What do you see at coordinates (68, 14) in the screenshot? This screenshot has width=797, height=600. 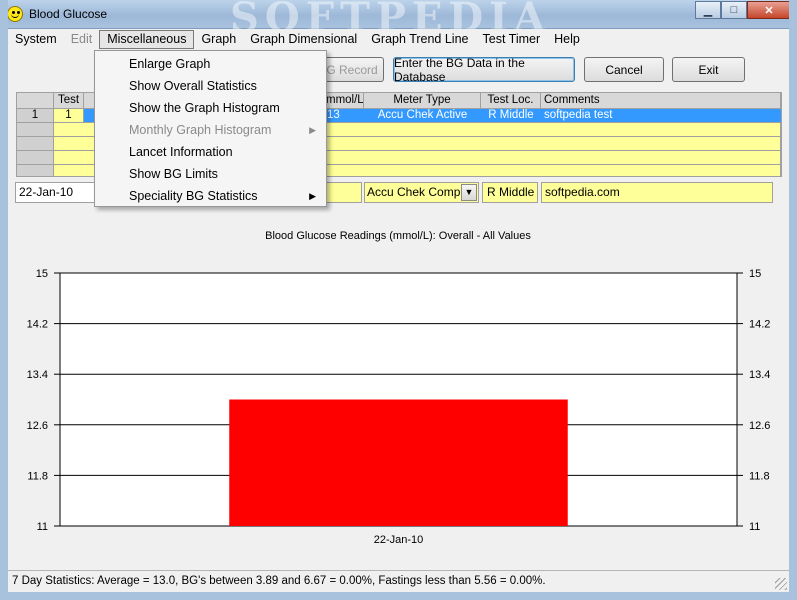 I see `window-title: Blood Glucose` at bounding box center [68, 14].